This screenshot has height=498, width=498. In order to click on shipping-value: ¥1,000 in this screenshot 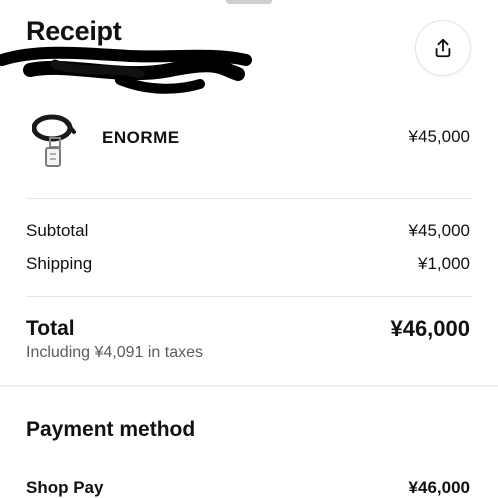, I will do `click(444, 263)`.